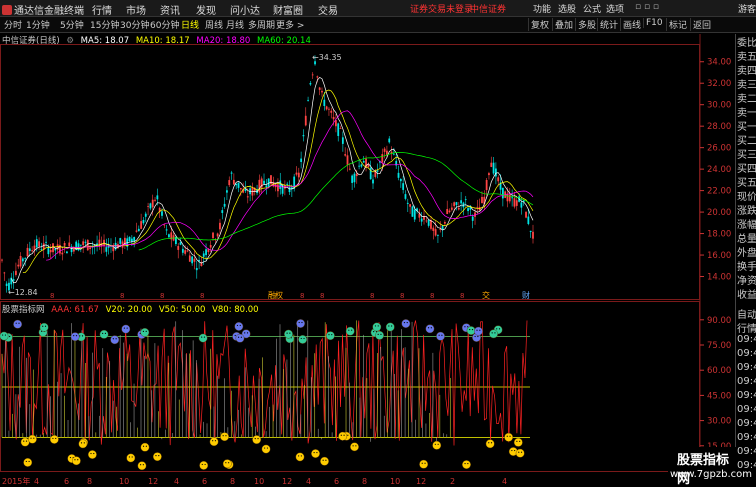 Image resolution: width=756 pixels, height=487 pixels. What do you see at coordinates (235, 24) in the screenshot?
I see `period-monthly: 月线` at bounding box center [235, 24].